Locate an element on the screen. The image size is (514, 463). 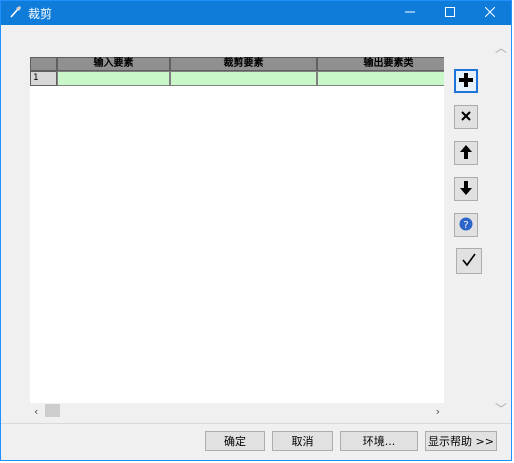
scroll-right-icon: › is located at coordinates (438, 411).